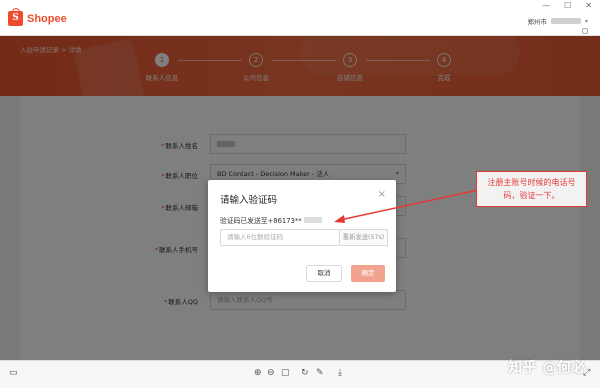  I want to click on redacted-phone, so click(312, 220).